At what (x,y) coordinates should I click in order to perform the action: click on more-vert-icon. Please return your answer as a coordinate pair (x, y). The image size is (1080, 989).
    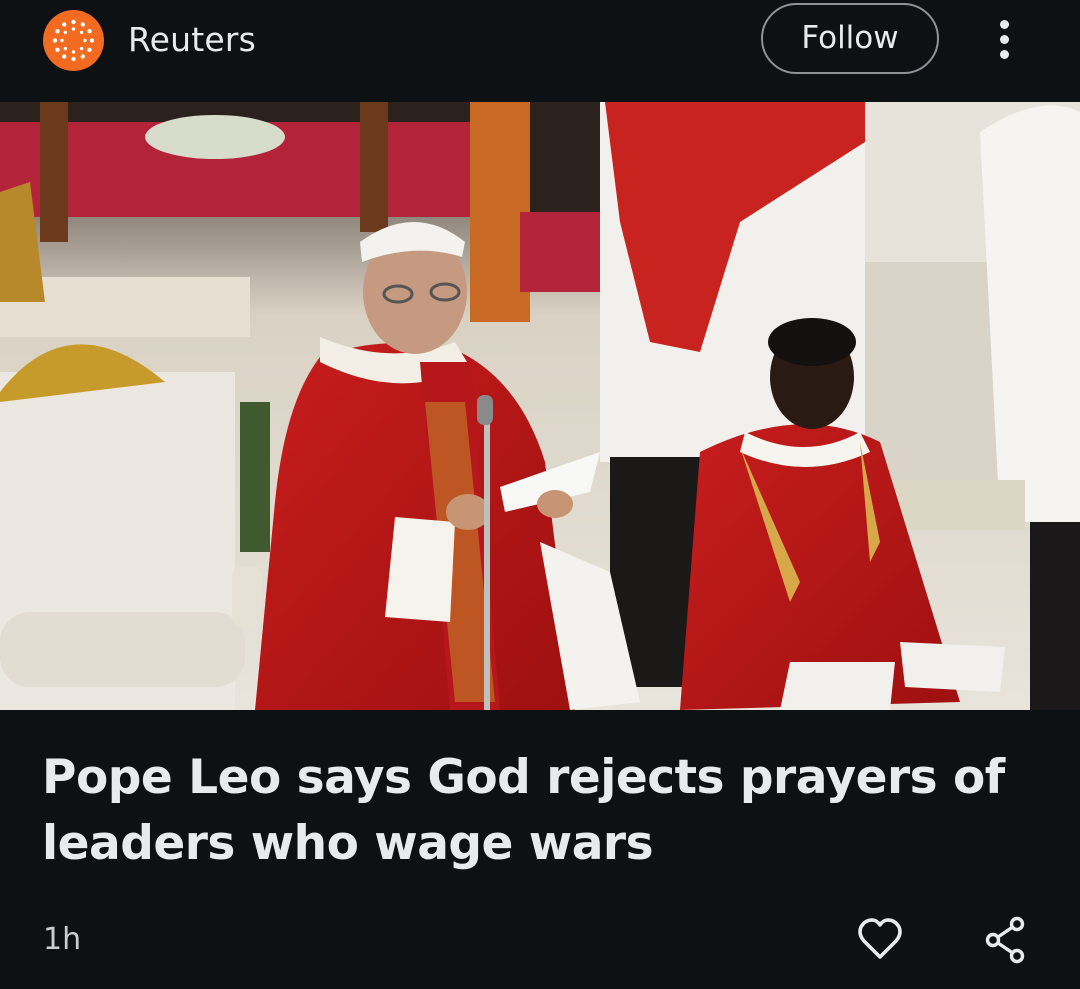
    Looking at the image, I should click on (1005, 40).